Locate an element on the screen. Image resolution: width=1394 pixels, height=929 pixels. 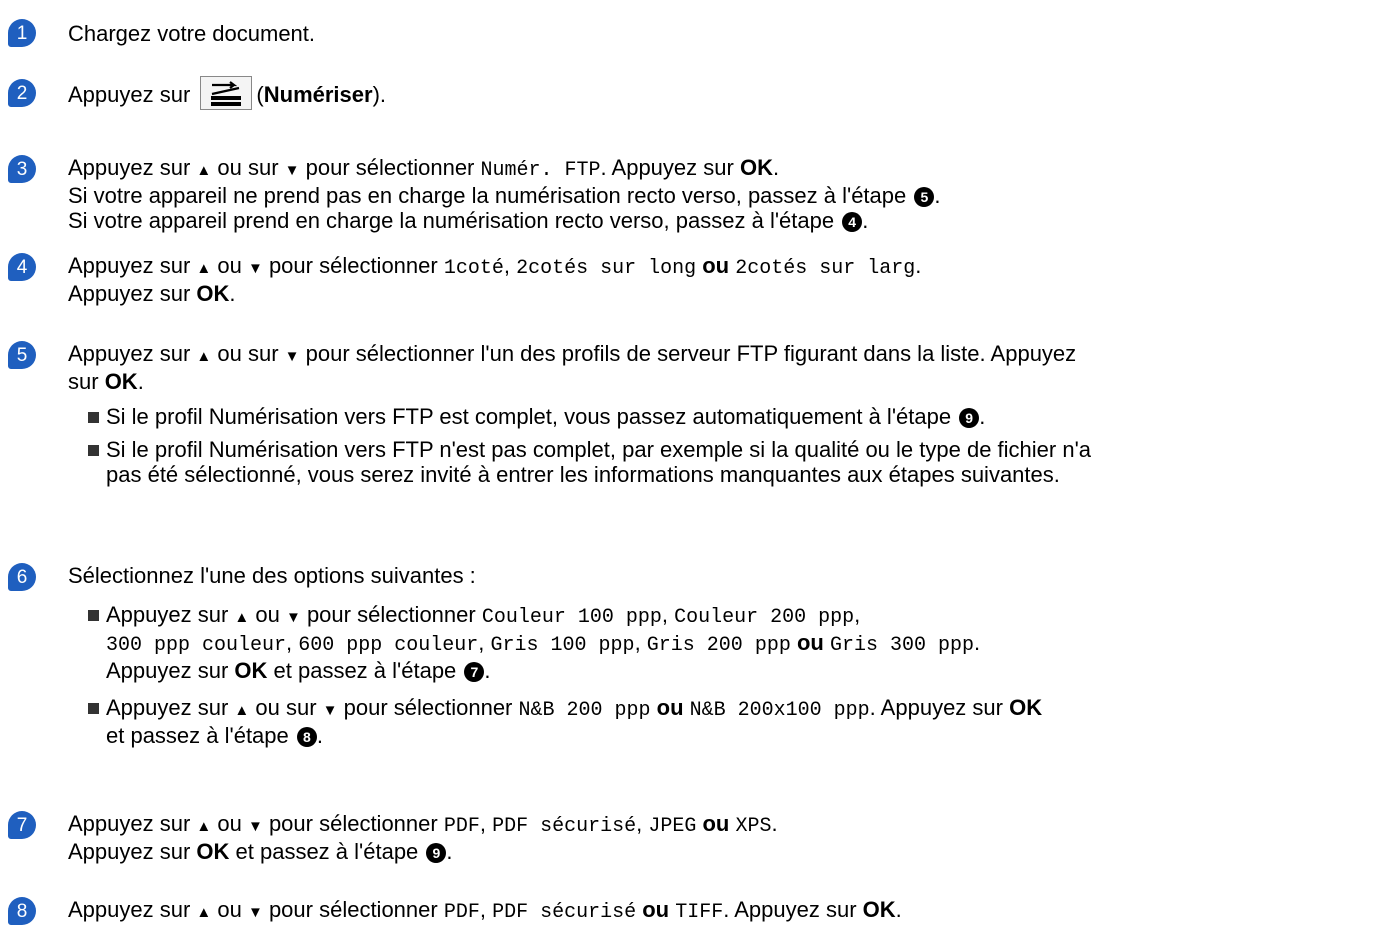
step-number-badge: 5 is located at coordinates (22, 355).